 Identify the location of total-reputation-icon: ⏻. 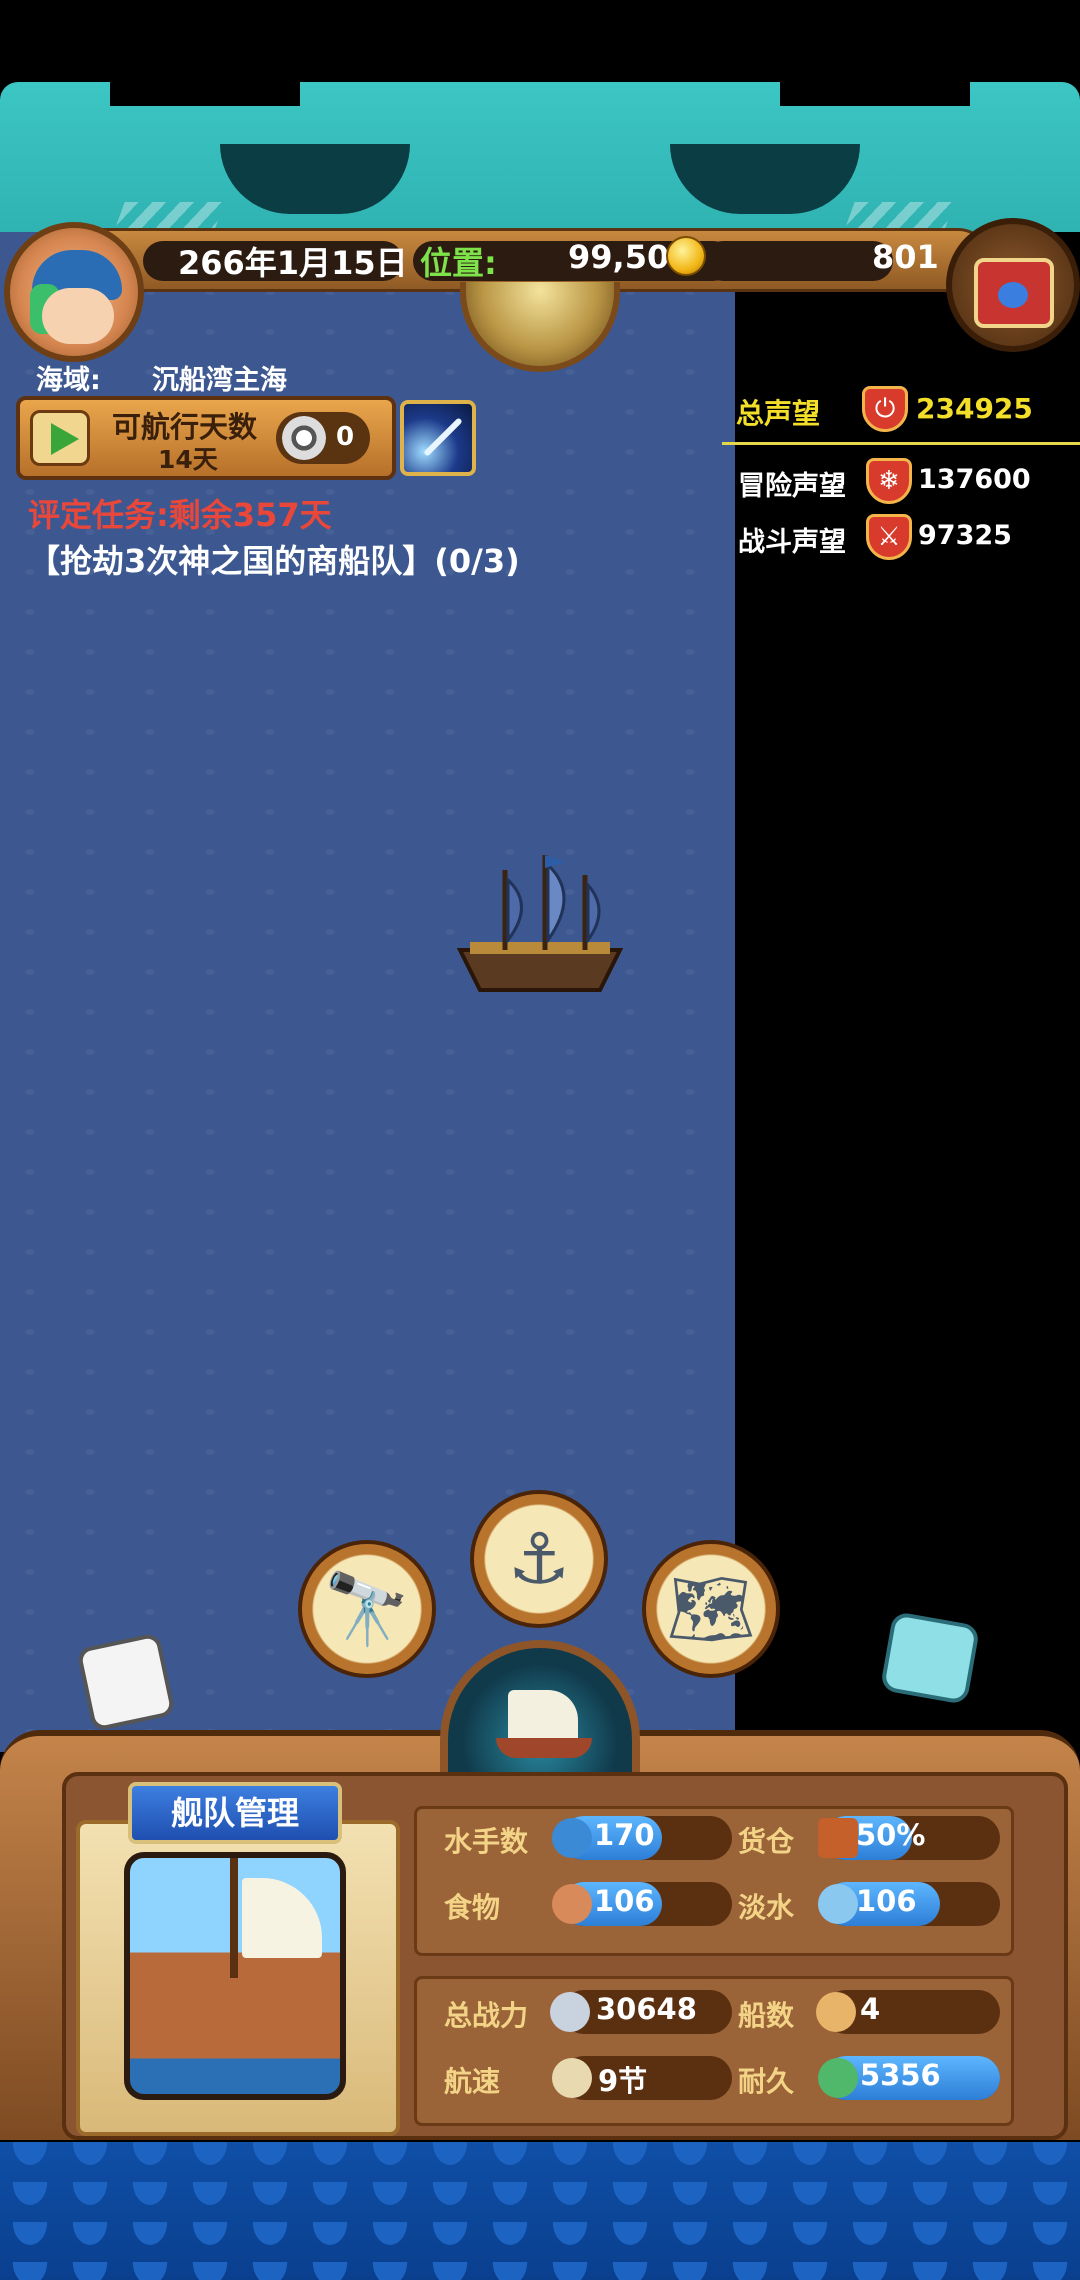
(885, 409).